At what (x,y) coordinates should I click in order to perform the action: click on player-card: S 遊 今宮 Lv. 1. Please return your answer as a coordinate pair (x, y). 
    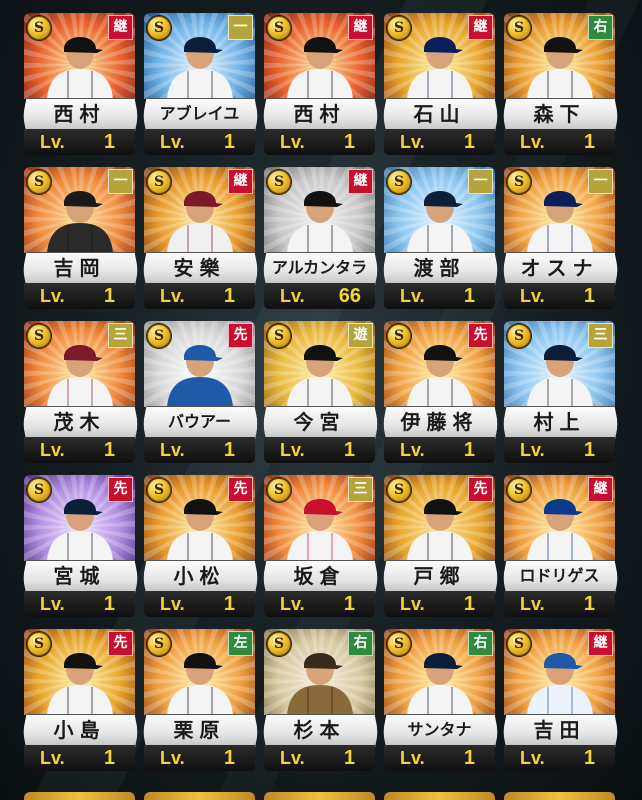
    Looking at the image, I should click on (320, 392).